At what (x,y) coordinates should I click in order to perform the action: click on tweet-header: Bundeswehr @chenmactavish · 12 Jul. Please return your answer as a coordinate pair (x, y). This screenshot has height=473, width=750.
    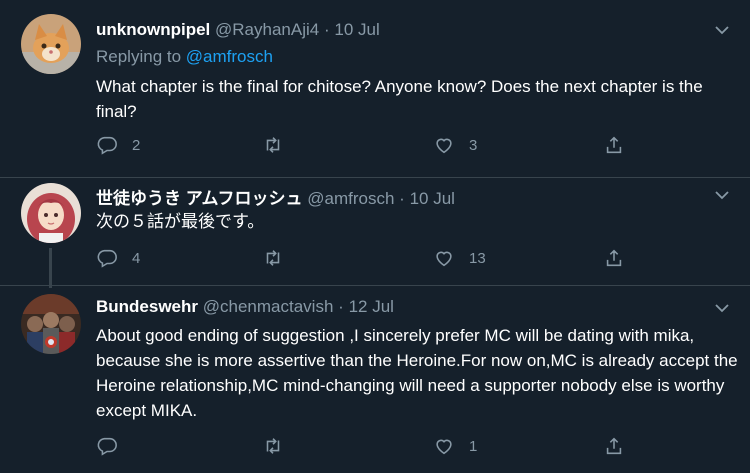
    Looking at the image, I should click on (245, 307).